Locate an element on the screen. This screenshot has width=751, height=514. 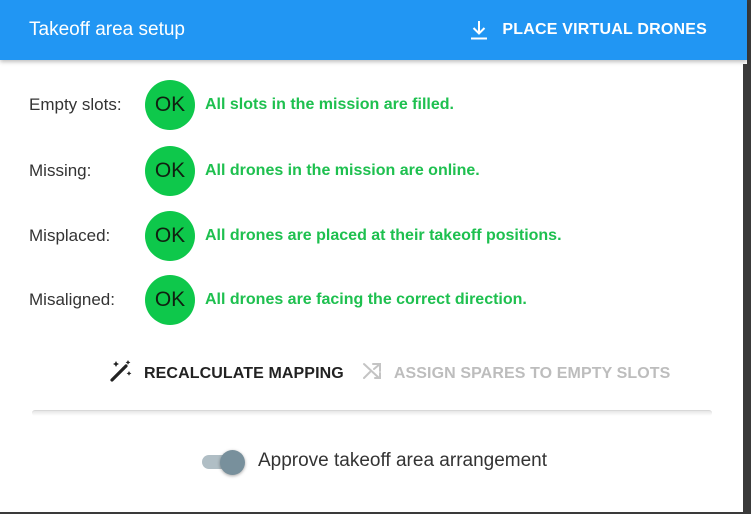
approve-toggle is located at coordinates (223, 461).